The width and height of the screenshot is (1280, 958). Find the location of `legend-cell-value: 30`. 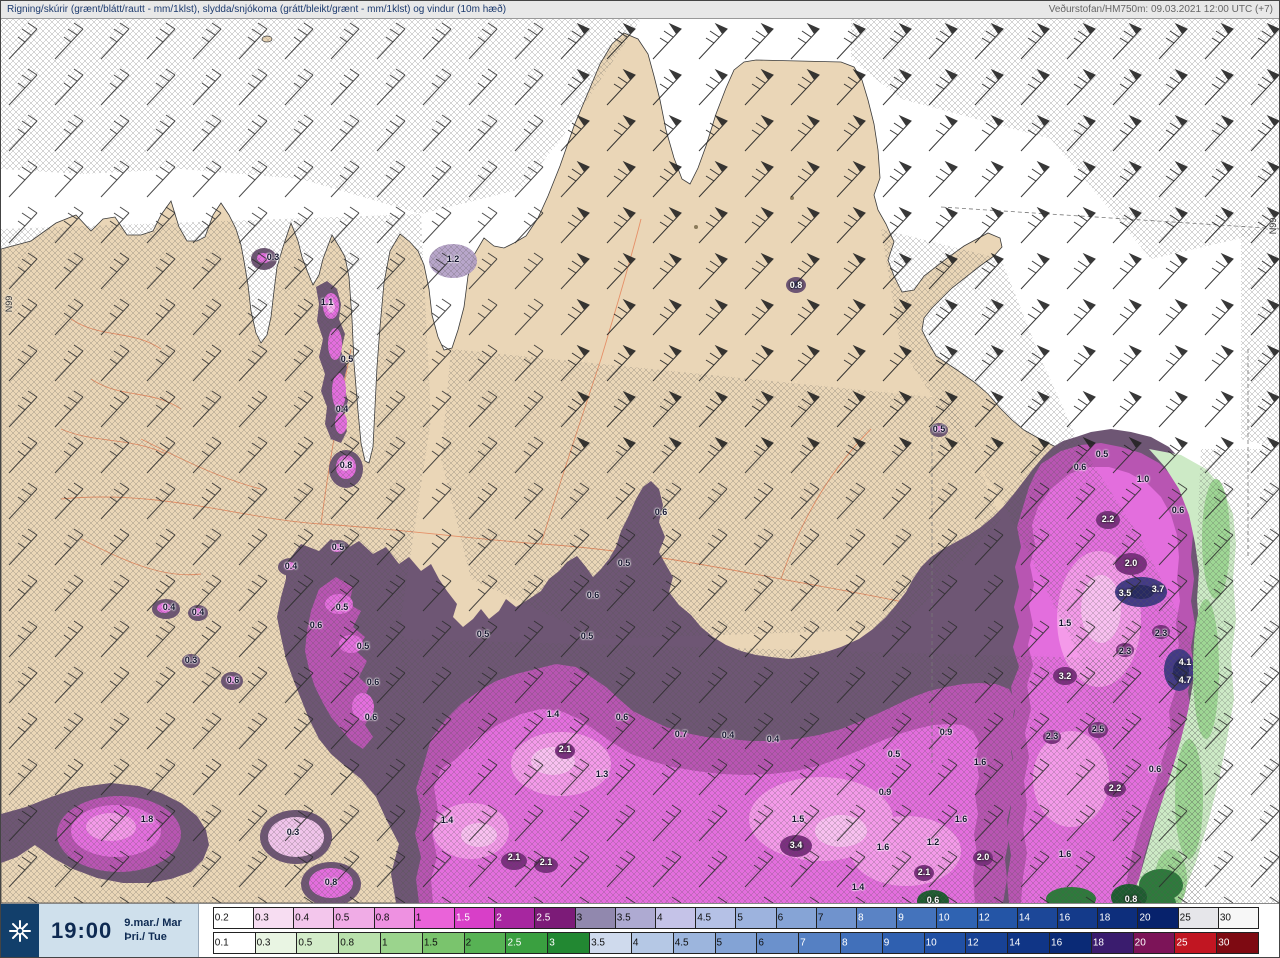

legend-cell-value: 30 is located at coordinates (1224, 943).